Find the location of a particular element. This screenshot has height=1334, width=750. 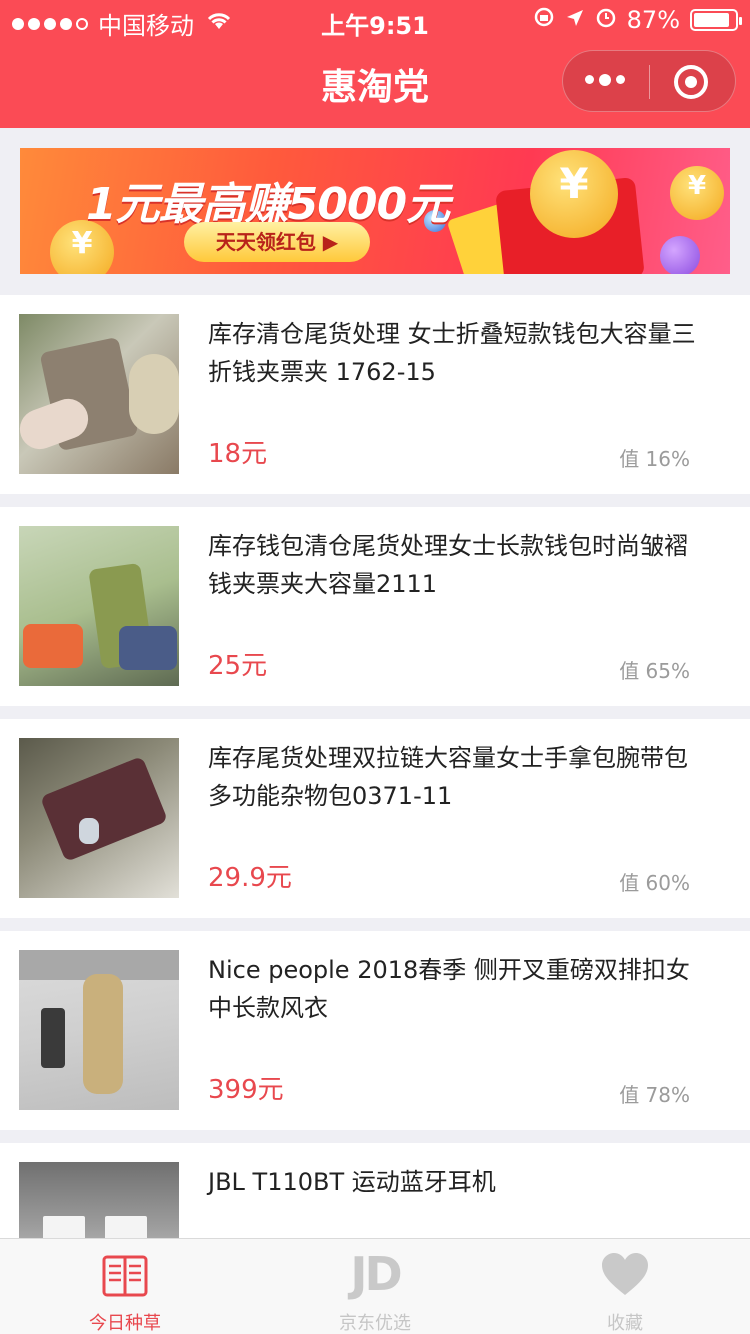

close-miniapp-icon is located at coordinates (691, 82).